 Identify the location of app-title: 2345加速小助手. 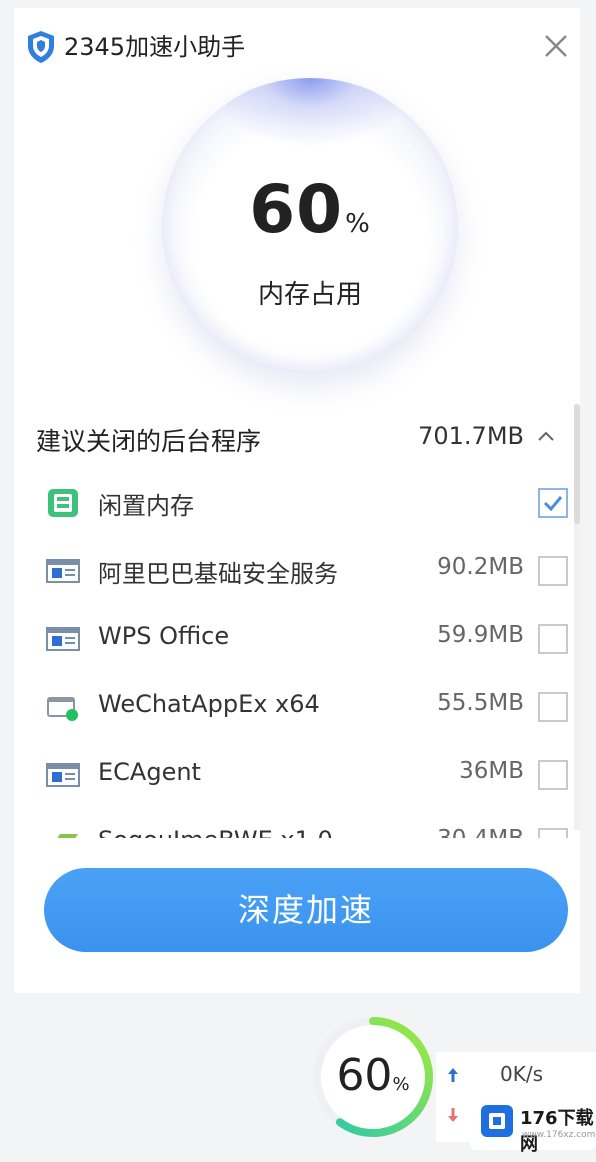
(155, 47).